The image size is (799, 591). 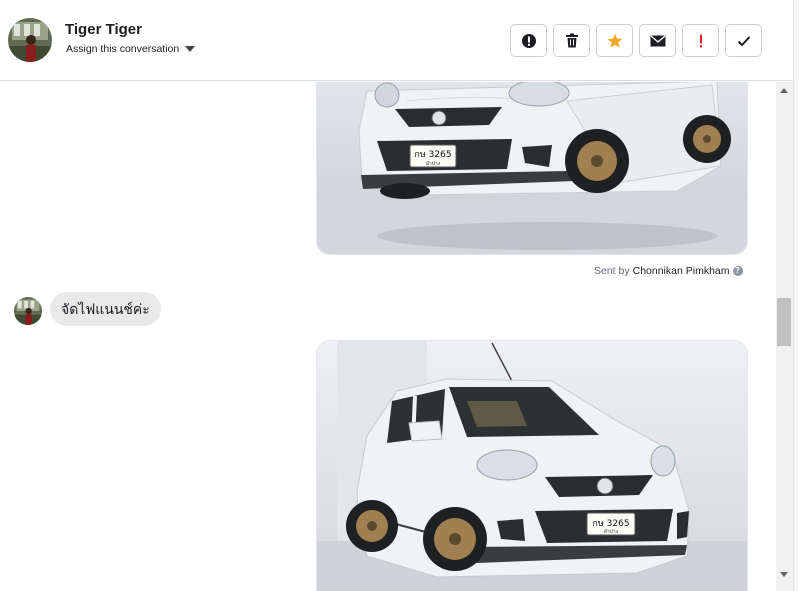 I want to click on spam-button, so click(x=528, y=40).